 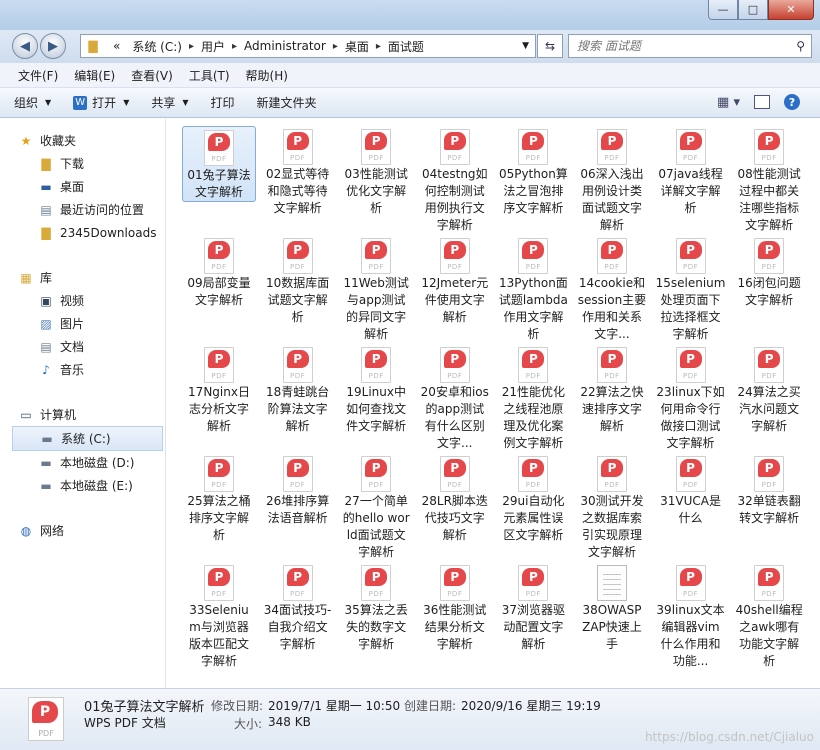 I want to click on nav-2345downloads: ▇ 2345Downloads, so click(x=87, y=232).